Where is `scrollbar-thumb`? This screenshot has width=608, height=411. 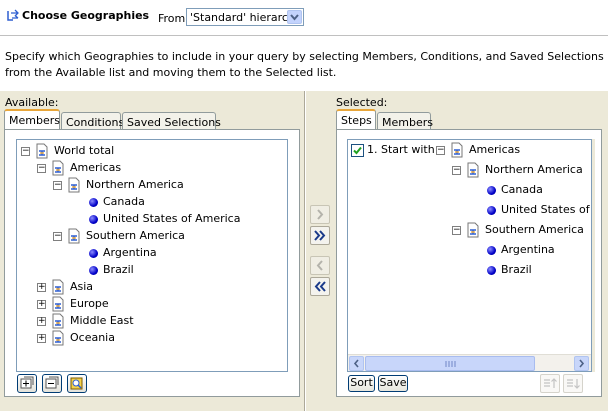
scrollbar-thumb is located at coordinates (450, 363).